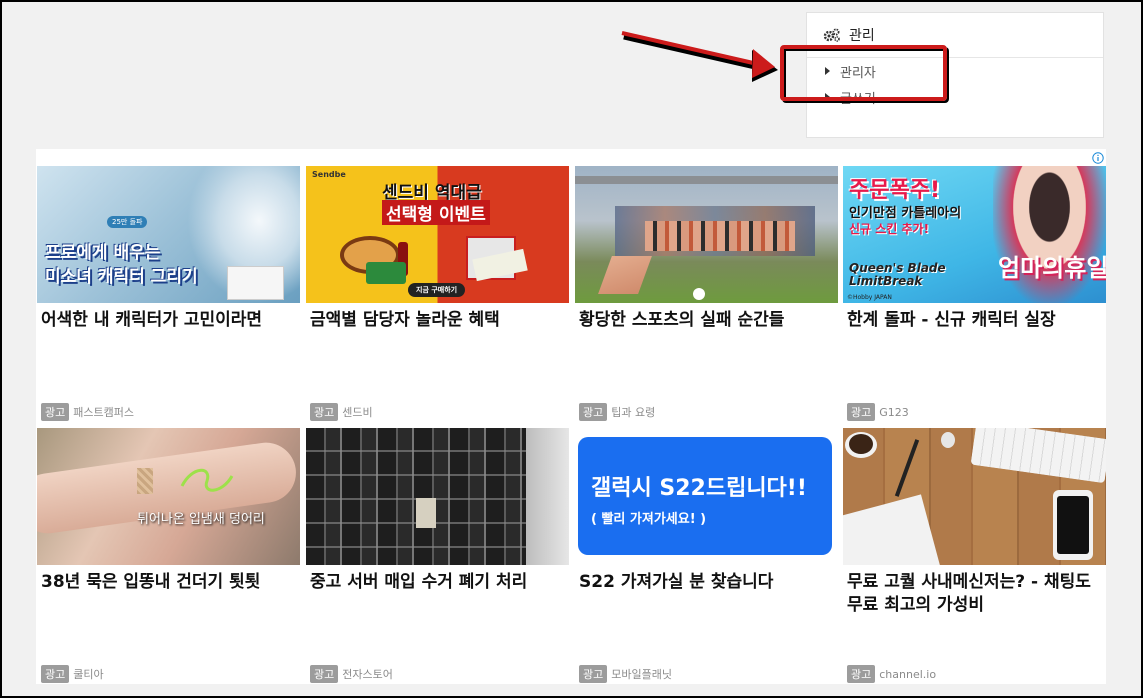 The height and width of the screenshot is (698, 1143). What do you see at coordinates (894, 412) in the screenshot?
I see `ad-brand: G123` at bounding box center [894, 412].